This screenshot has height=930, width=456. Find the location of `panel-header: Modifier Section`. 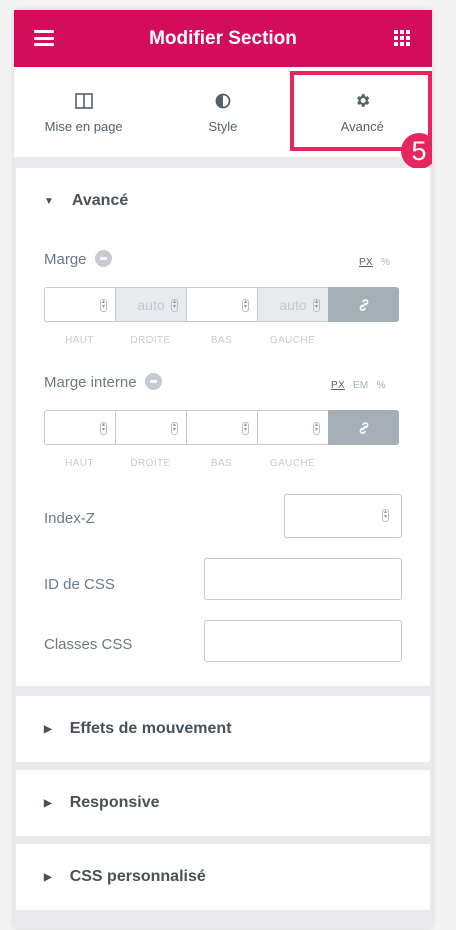

panel-header: Modifier Section is located at coordinates (223, 38).